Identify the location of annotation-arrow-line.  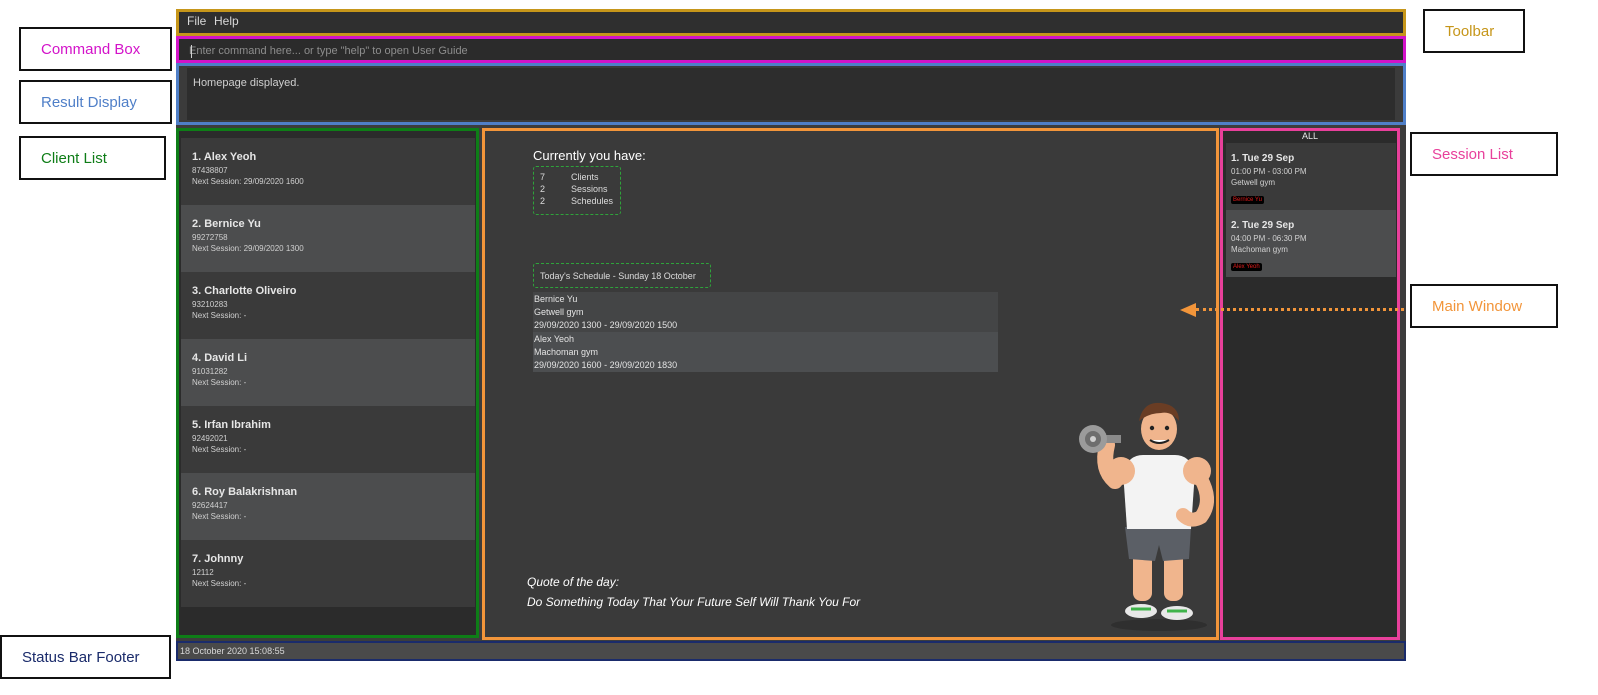
(1300, 309).